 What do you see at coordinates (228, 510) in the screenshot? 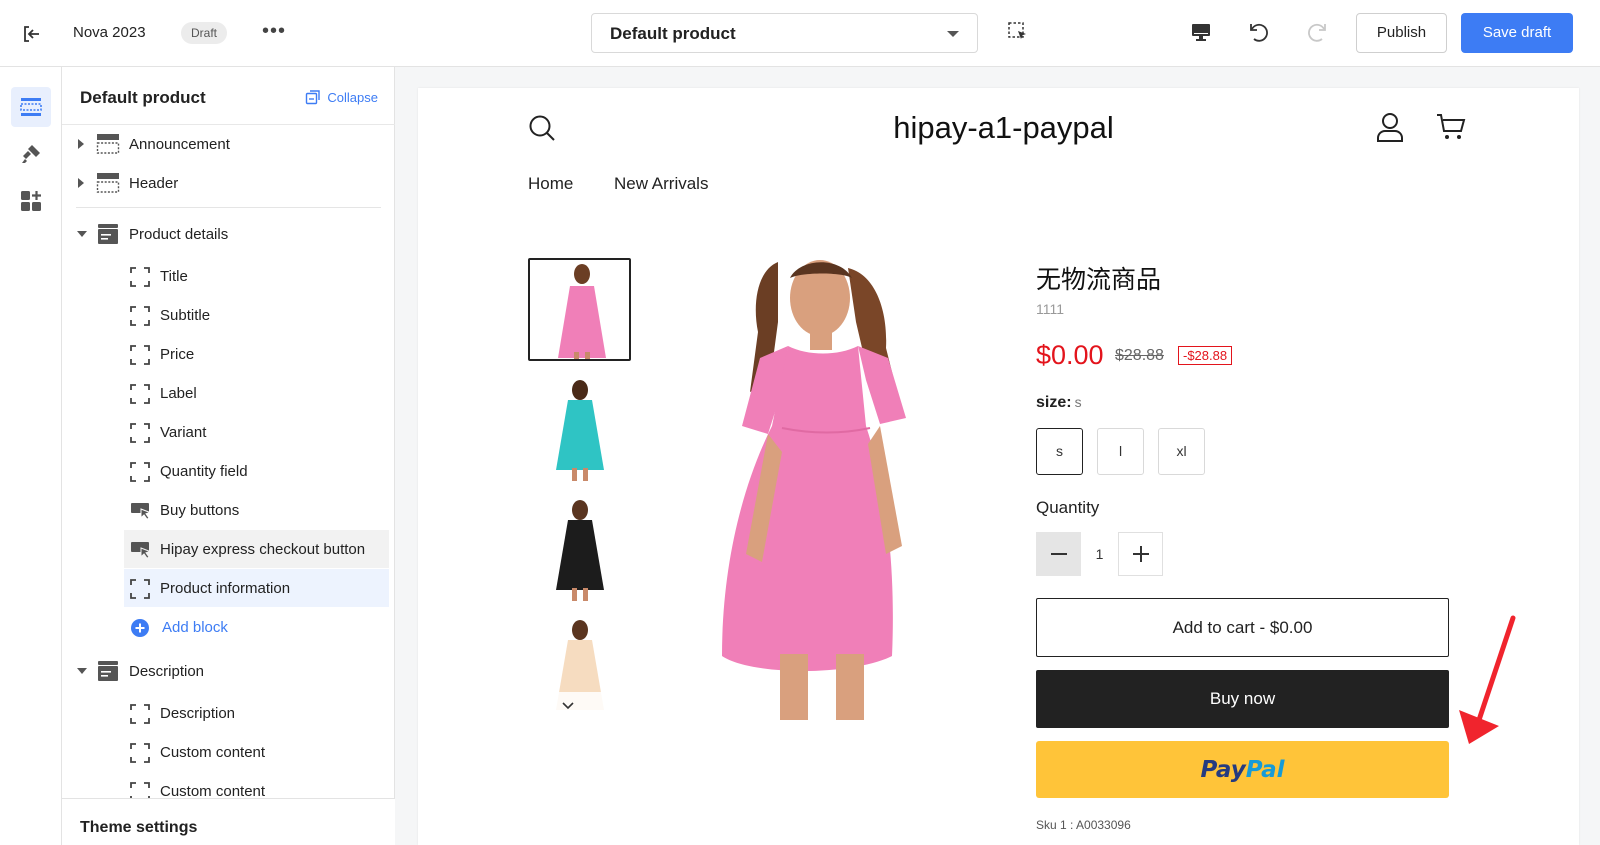
I see `block-buy-buttons: Buy buttons` at bounding box center [228, 510].